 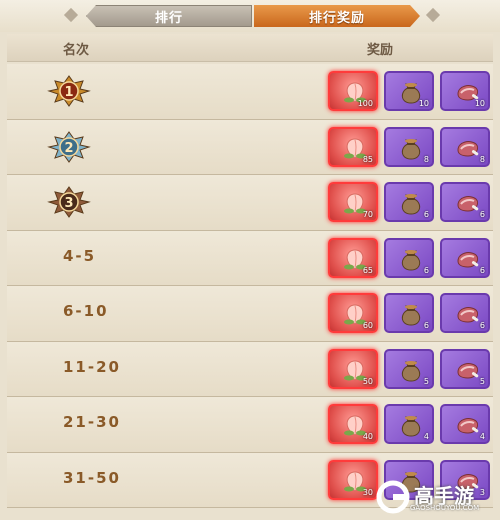 What do you see at coordinates (367, 436) in the screenshot?
I see `item-quantity: 40` at bounding box center [367, 436].